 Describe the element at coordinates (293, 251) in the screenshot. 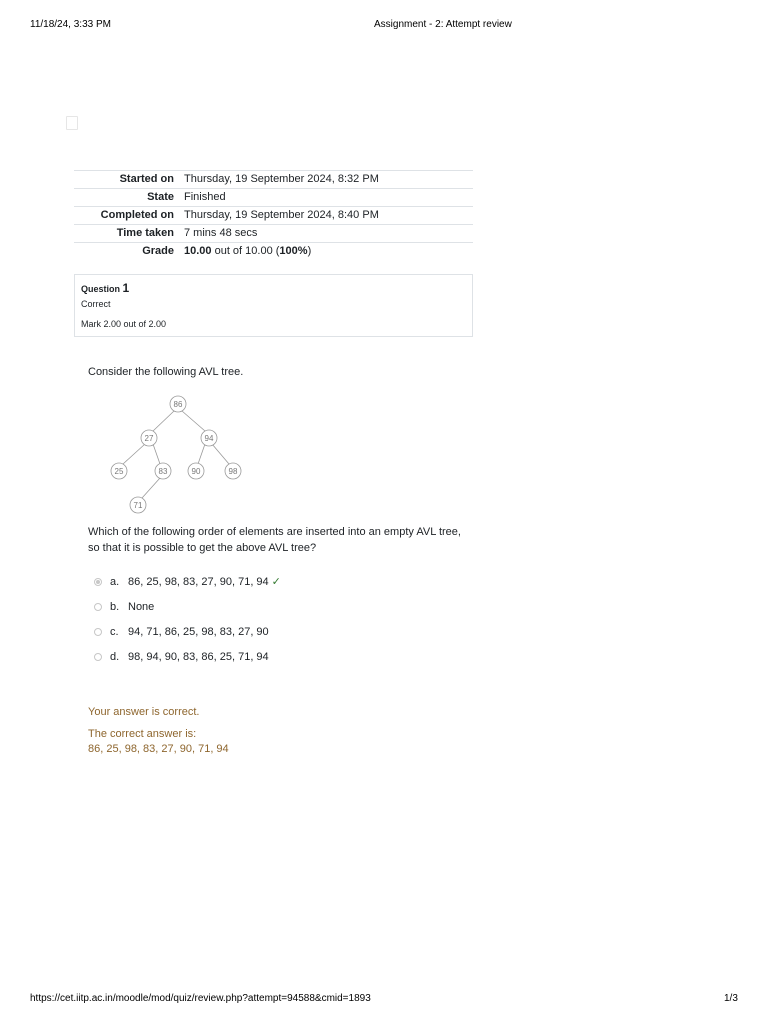

I see `grade-percent: 100%` at that location.